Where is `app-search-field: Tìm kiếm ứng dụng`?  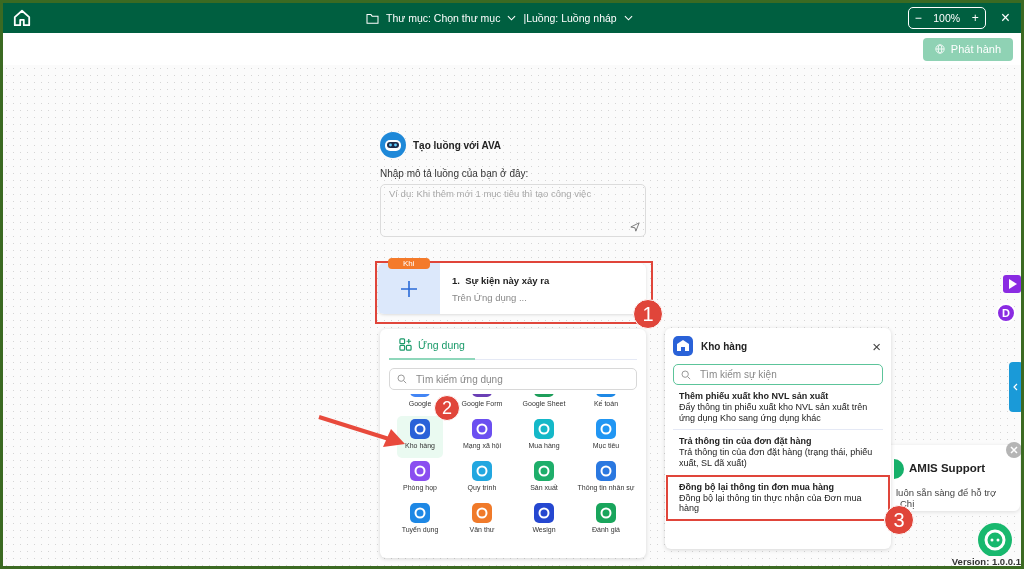 app-search-field: Tìm kiếm ứng dụng is located at coordinates (513, 379).